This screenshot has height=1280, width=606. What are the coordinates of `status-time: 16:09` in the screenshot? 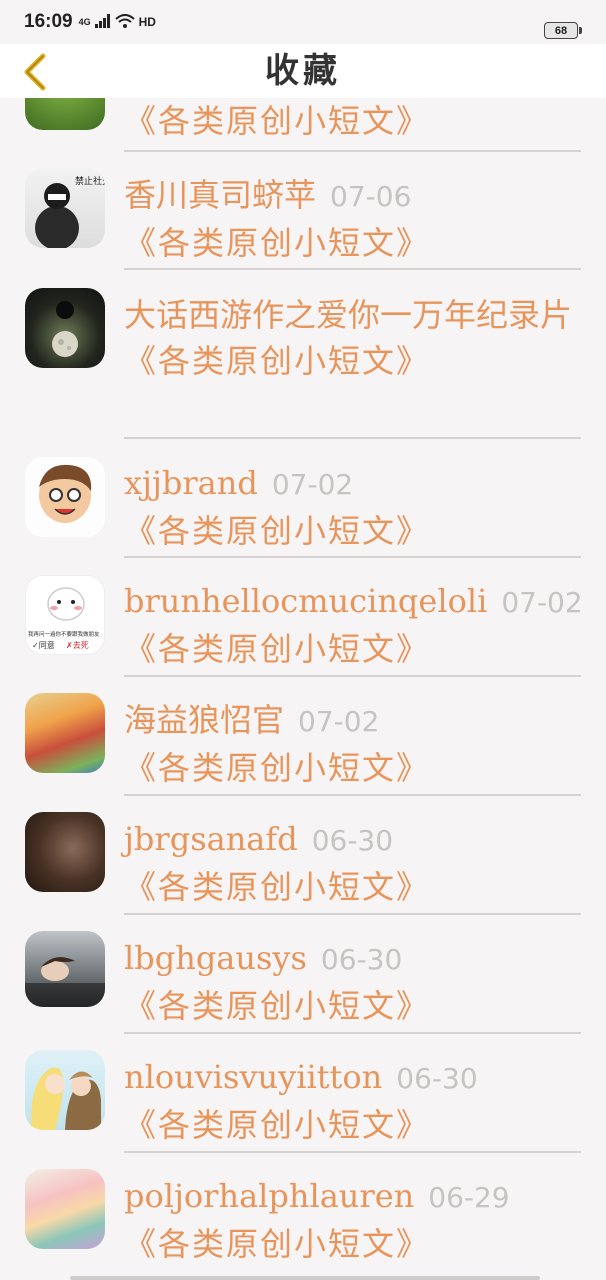 It's located at (48, 21).